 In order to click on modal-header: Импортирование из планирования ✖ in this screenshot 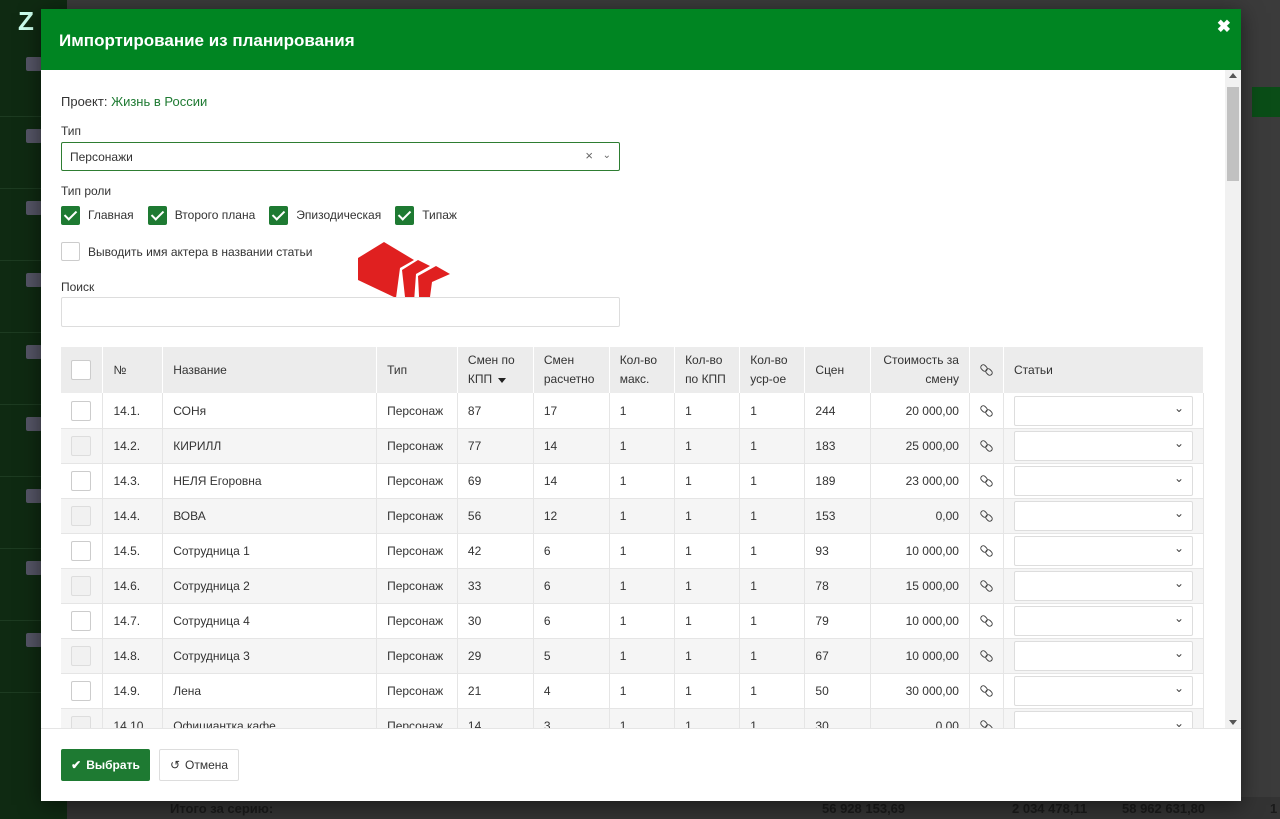, I will do `click(641, 39)`.